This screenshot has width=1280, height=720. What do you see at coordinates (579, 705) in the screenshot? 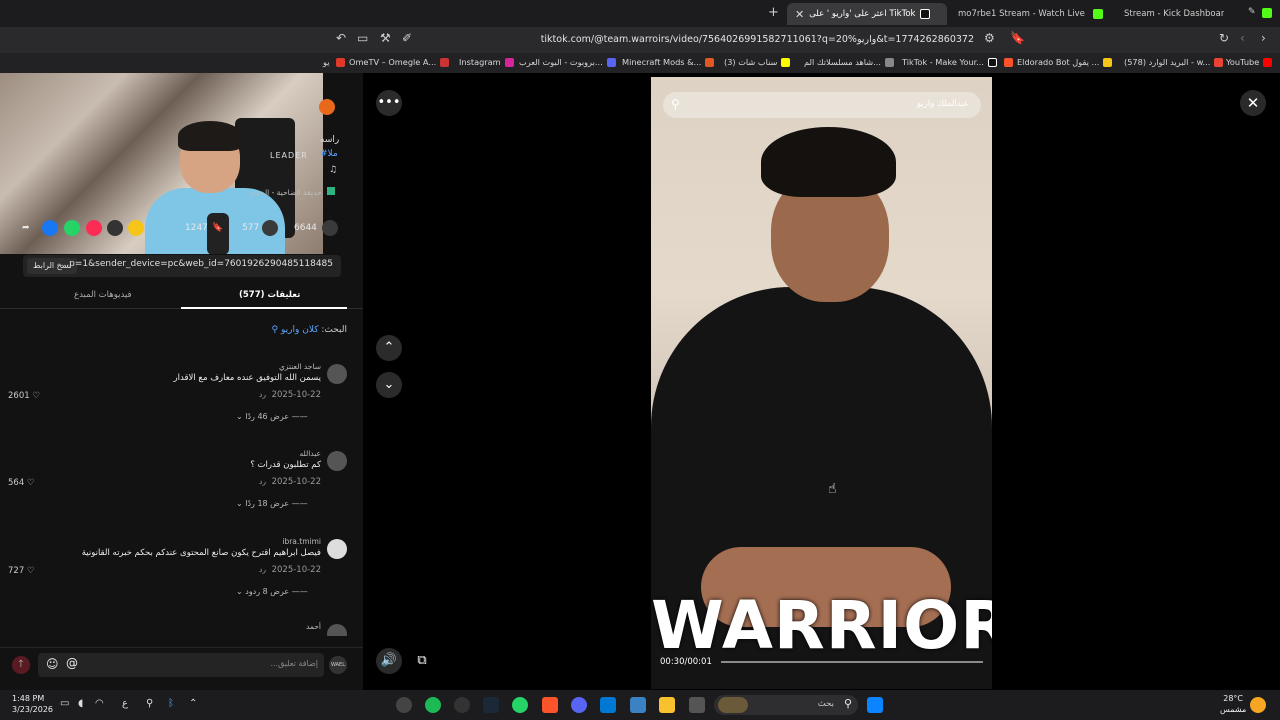
I see `discord-icon` at bounding box center [579, 705].